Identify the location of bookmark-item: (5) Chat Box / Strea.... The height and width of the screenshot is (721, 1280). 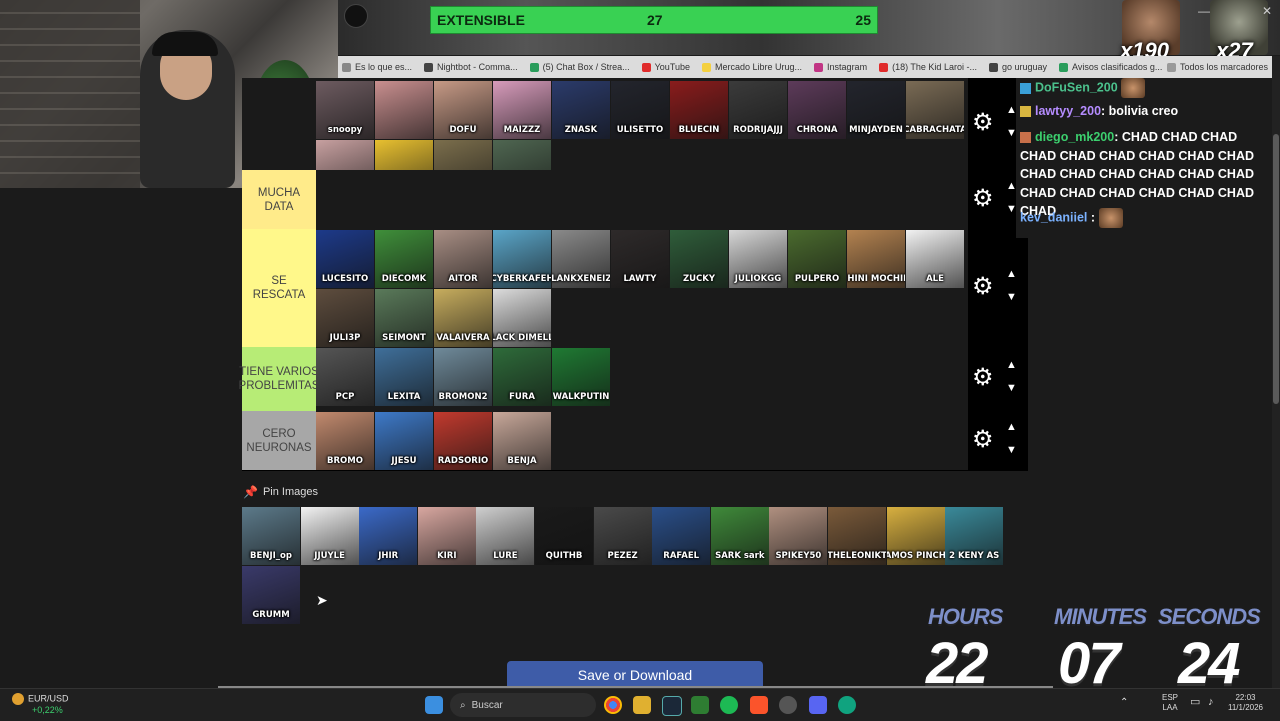
(579, 67).